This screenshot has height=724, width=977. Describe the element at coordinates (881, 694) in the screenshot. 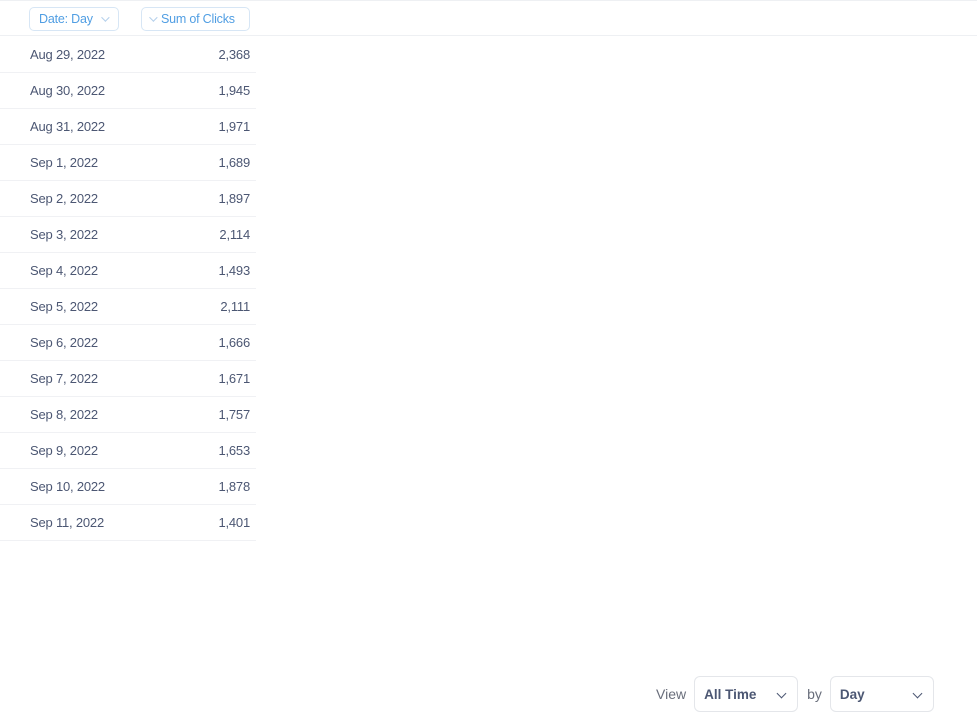

I see `granularity-select: Day` at that location.